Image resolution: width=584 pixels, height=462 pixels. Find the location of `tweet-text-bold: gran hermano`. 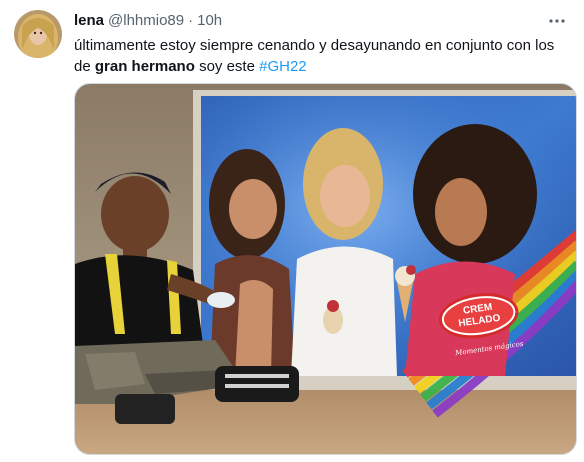

tweet-text-bold: gran hermano is located at coordinates (144, 66).